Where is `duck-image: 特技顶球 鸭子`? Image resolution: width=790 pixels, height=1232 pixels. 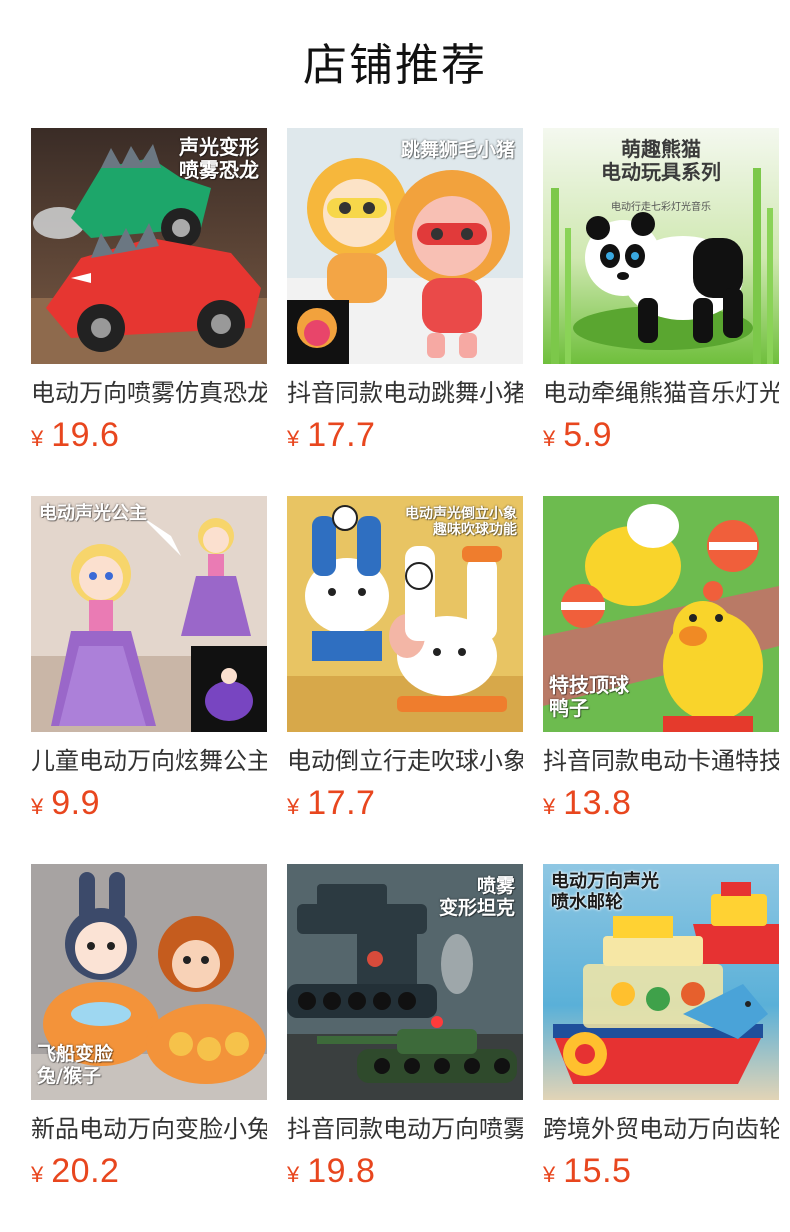 duck-image: 特技顶球 鸭子 is located at coordinates (661, 614).